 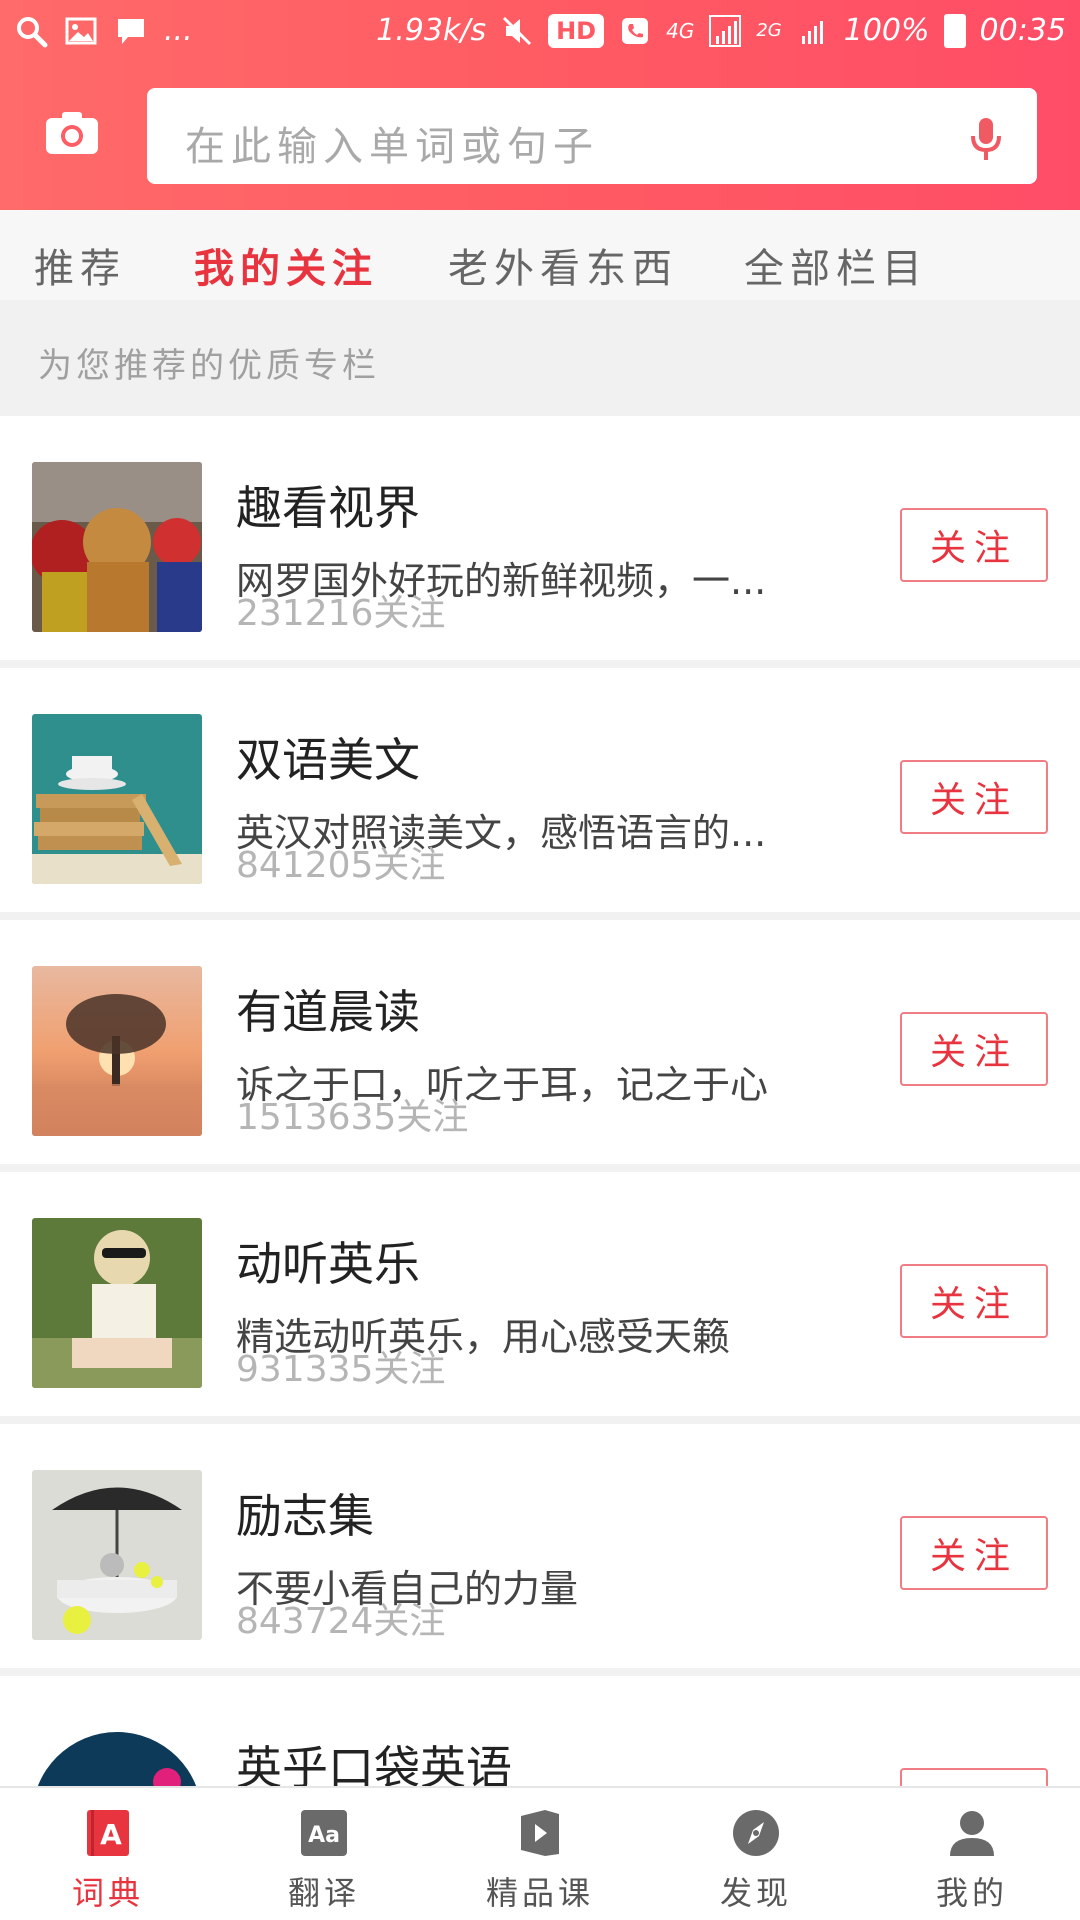 What do you see at coordinates (305, 1516) in the screenshot?
I see `column-title: 励志集` at bounding box center [305, 1516].